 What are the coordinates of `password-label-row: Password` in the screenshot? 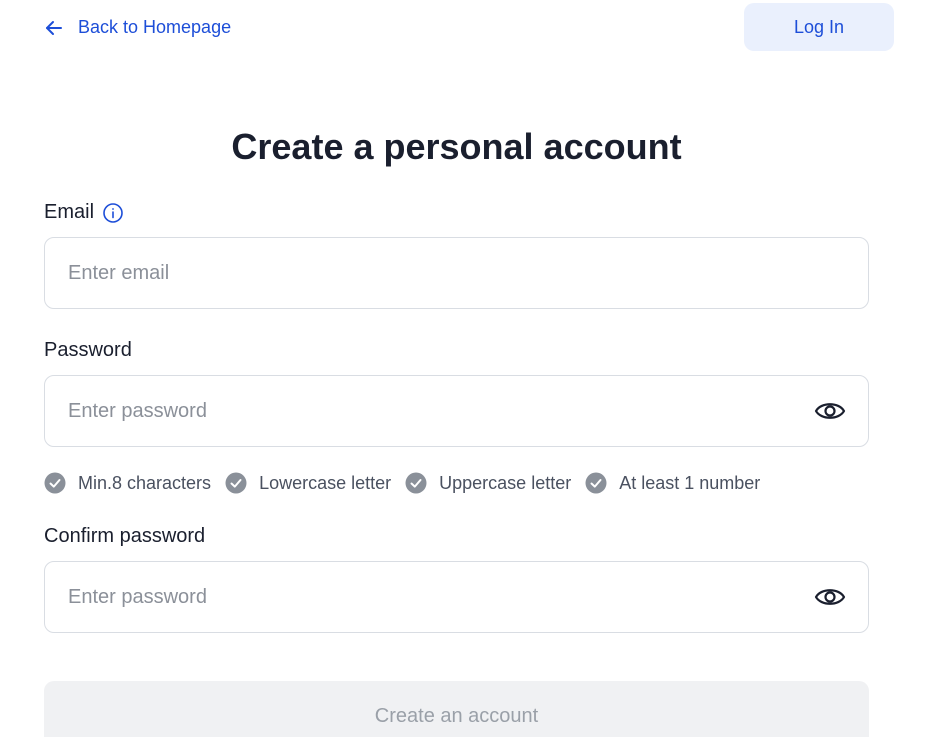 It's located at (88, 350).